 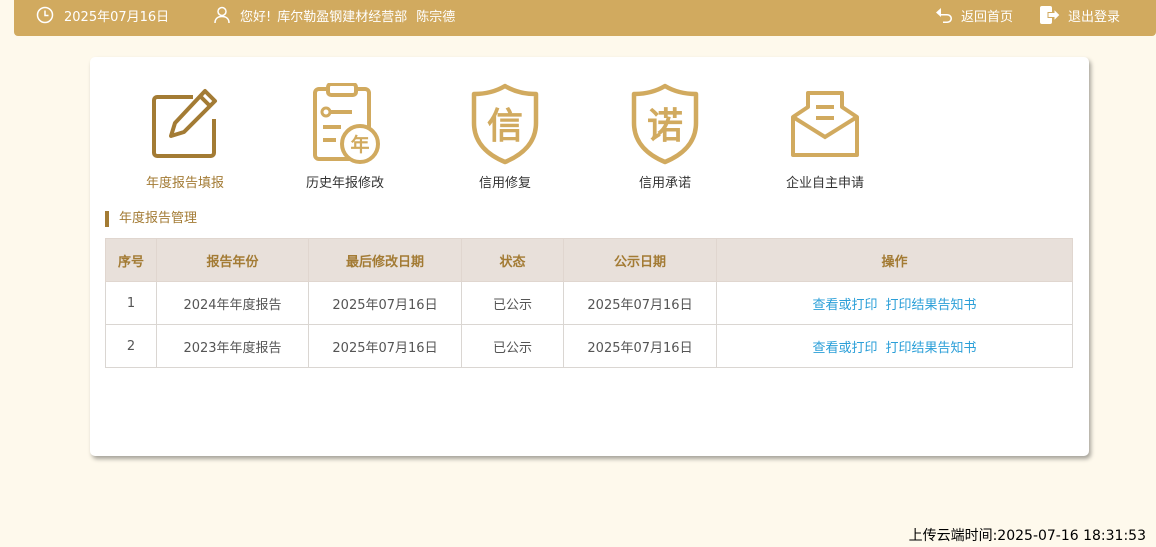 I want to click on nav-history-report-edit: 年 历史年报修改, so click(x=345, y=137).